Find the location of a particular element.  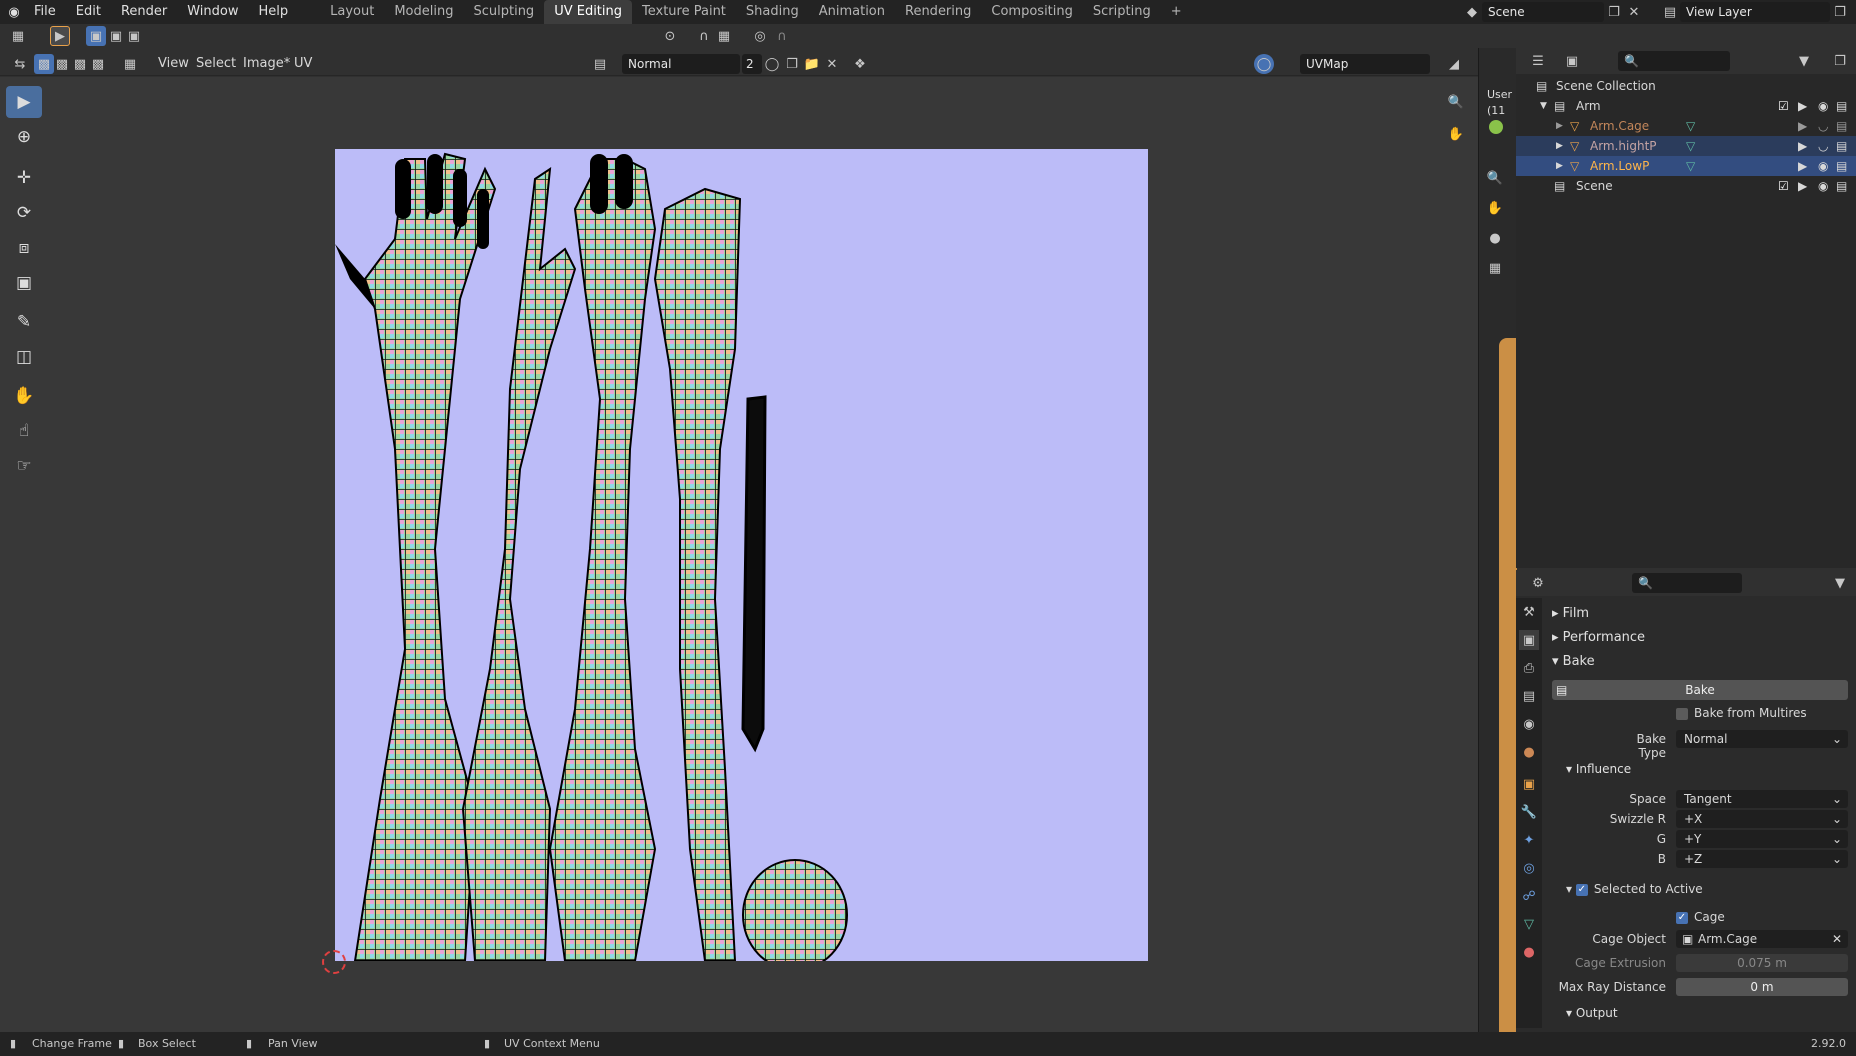

tree-scene-collection: ▤ Scene Collection is located at coordinates (1686, 86).